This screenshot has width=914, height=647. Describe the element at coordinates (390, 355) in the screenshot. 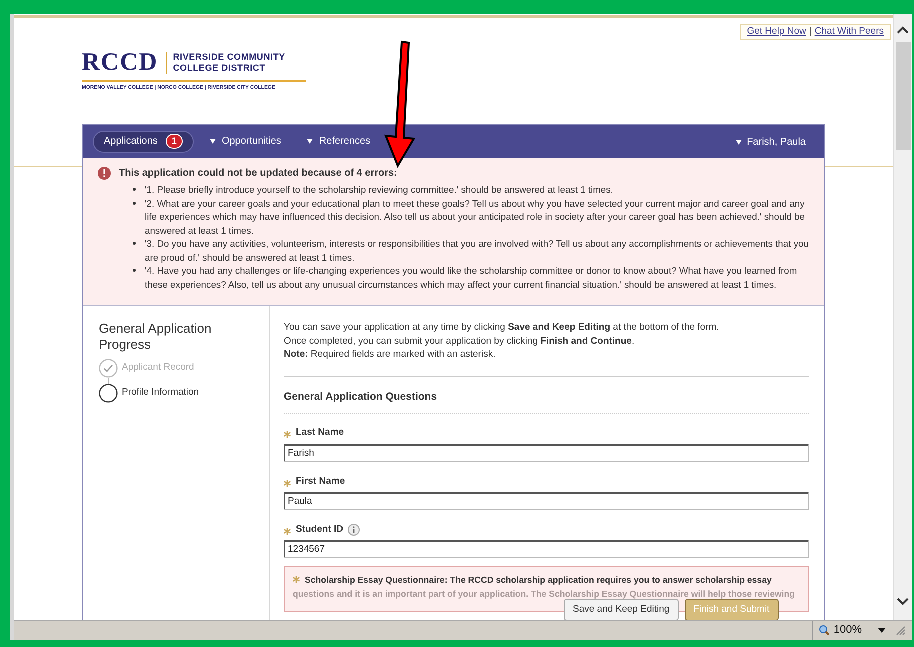

I see `instruction-text: Note: Required fields are marked with an asterisk.` at that location.